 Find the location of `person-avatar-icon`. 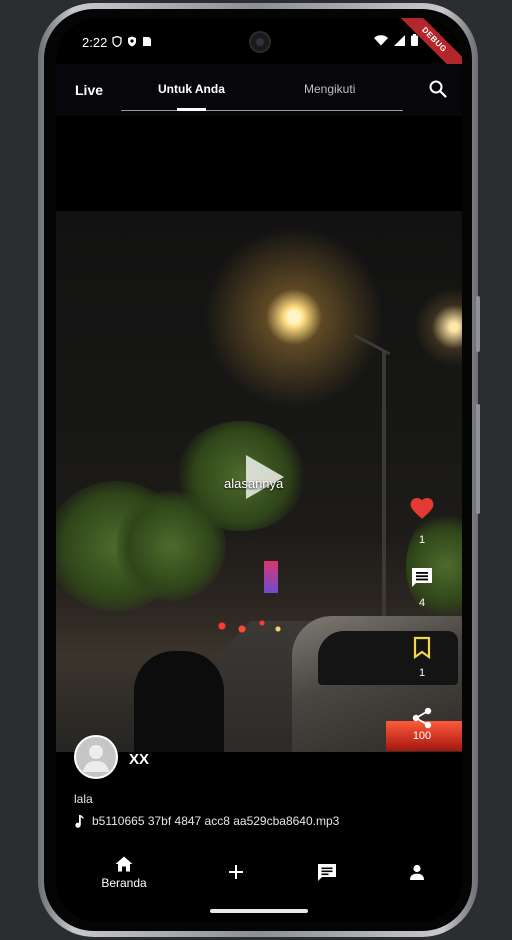

person-avatar-icon is located at coordinates (96, 757).